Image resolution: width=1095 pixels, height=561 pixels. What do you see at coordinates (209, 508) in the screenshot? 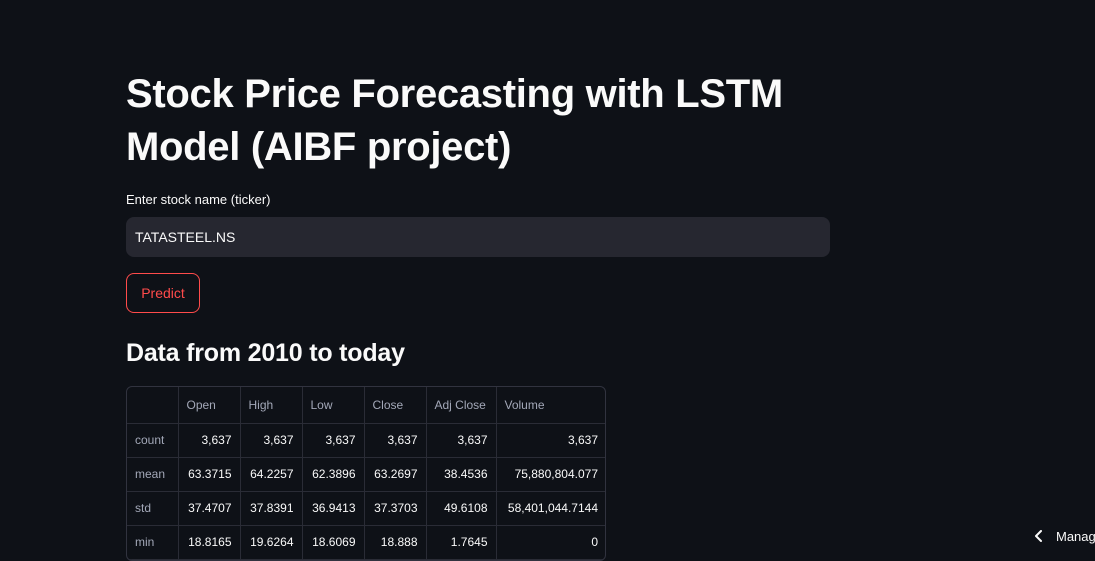
I see `table-cell: 37.4707` at bounding box center [209, 508].